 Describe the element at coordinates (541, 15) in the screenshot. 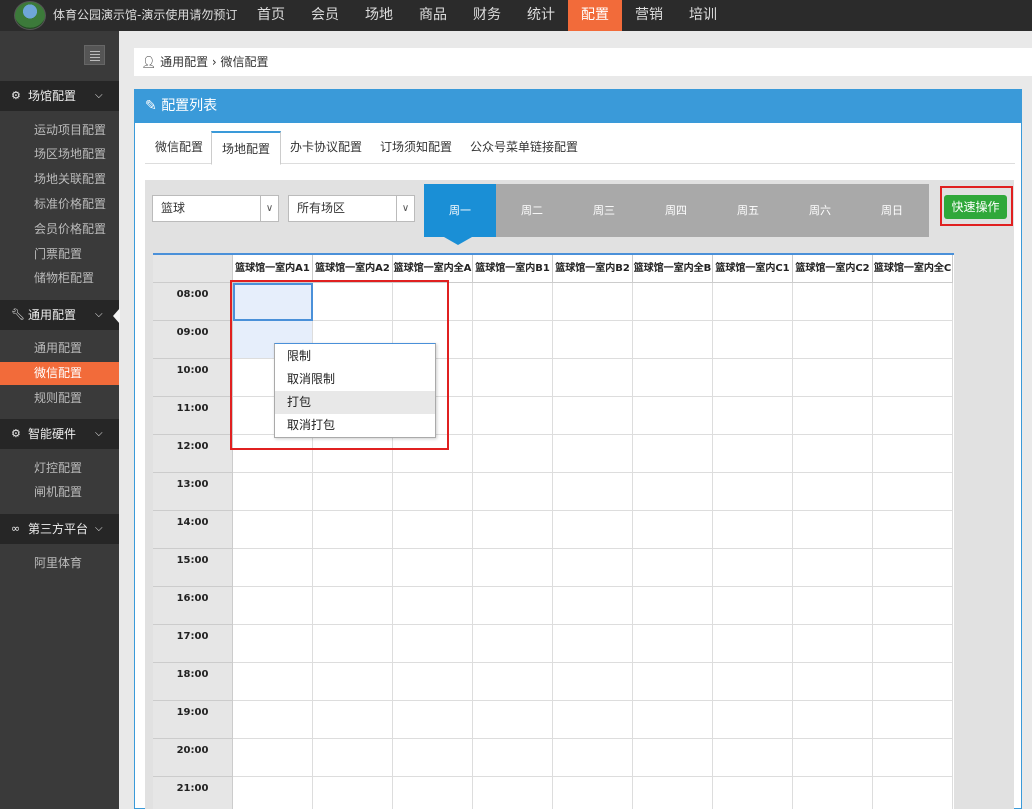

I see `nav-stats: 统计` at that location.